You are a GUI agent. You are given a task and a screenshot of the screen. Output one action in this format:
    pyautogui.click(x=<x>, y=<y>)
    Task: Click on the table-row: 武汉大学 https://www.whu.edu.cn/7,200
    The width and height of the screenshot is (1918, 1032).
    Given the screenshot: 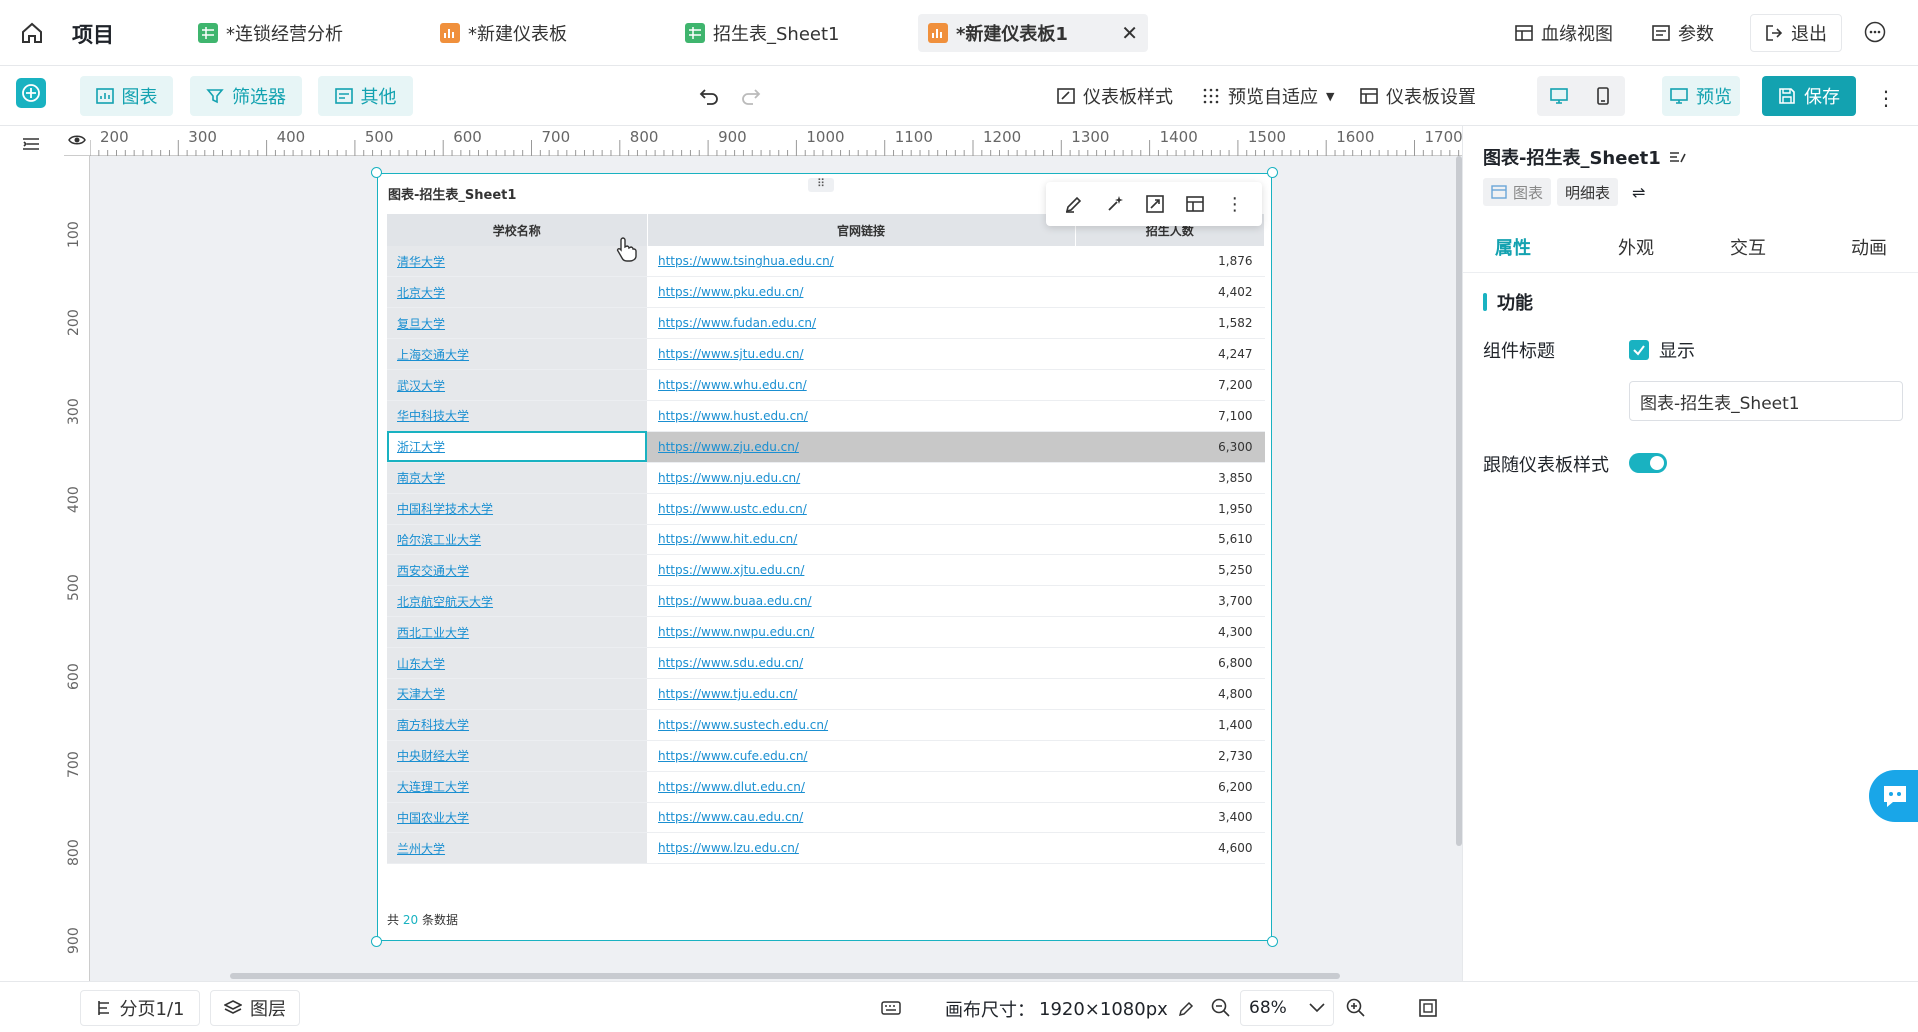 What is the action you would take?
    pyautogui.click(x=826, y=385)
    